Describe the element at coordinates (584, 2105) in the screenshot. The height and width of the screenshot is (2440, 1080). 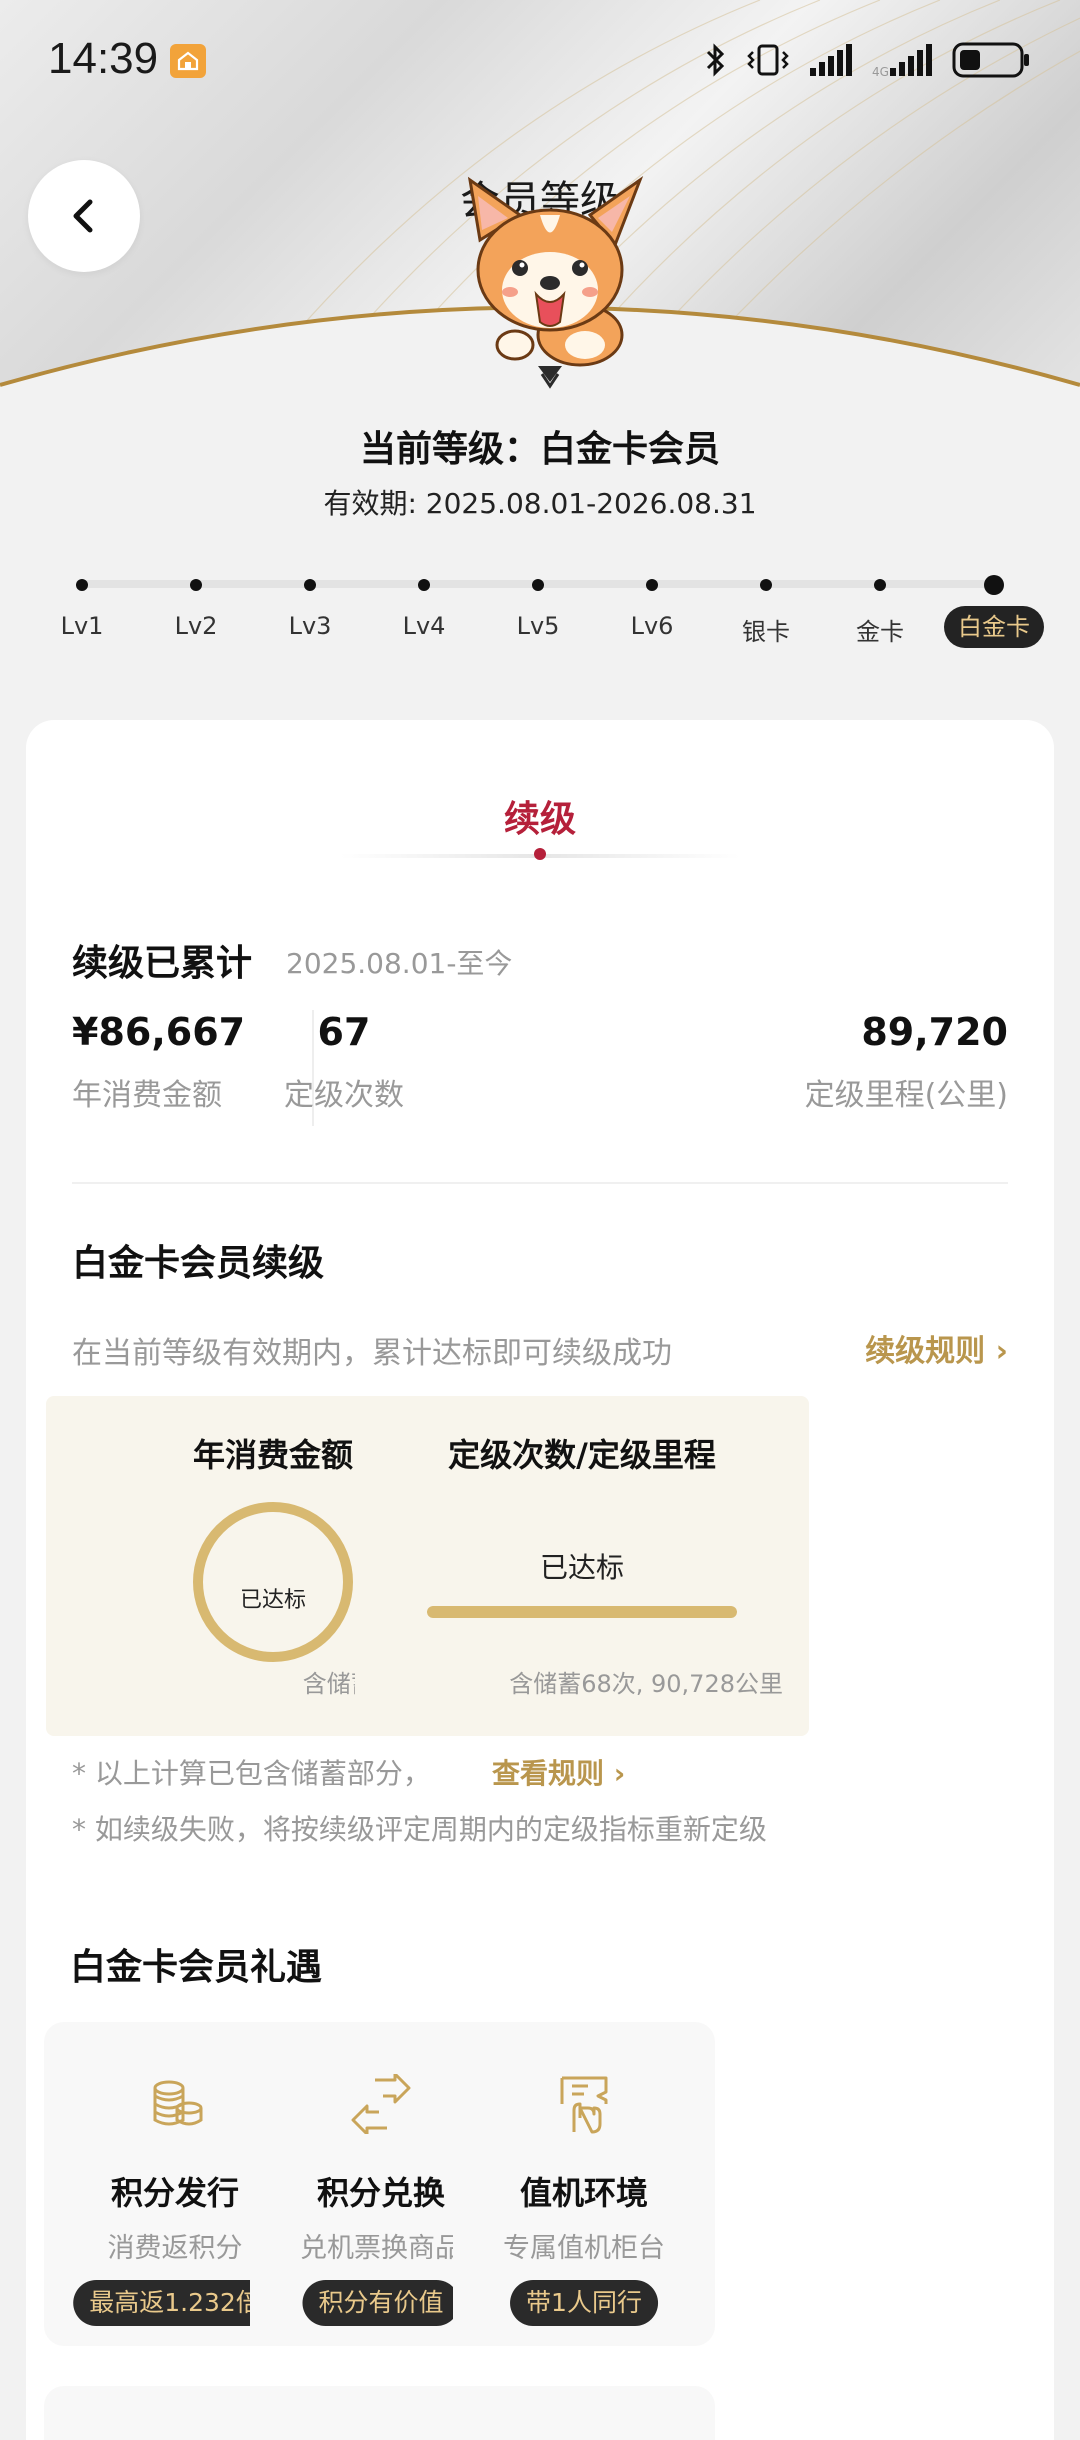
I see `ticket-hand-icon` at that location.